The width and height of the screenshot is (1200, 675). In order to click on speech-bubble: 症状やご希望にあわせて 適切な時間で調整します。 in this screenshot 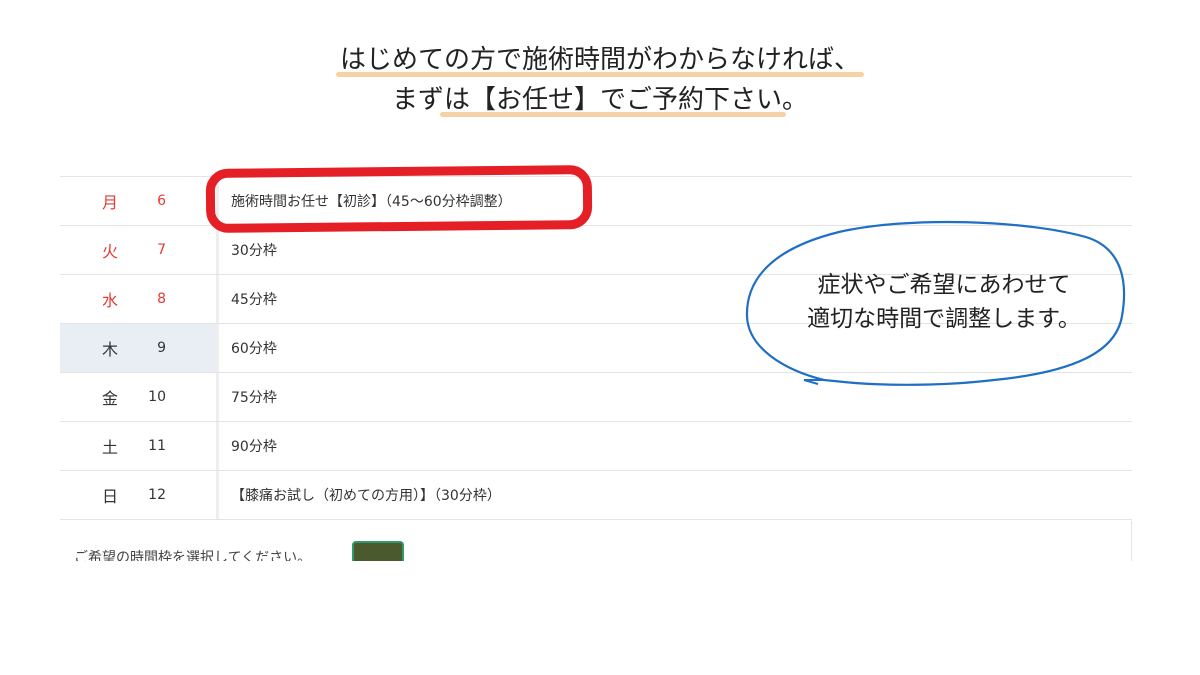, I will do `click(936, 305)`.